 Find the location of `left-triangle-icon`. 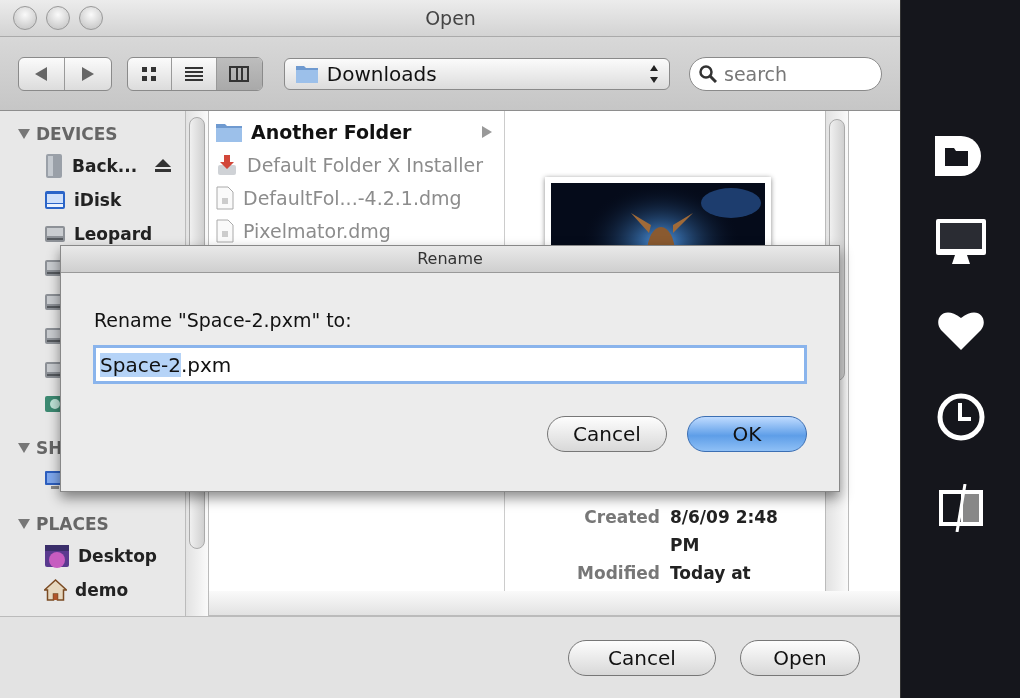

left-triangle-icon is located at coordinates (41, 73).